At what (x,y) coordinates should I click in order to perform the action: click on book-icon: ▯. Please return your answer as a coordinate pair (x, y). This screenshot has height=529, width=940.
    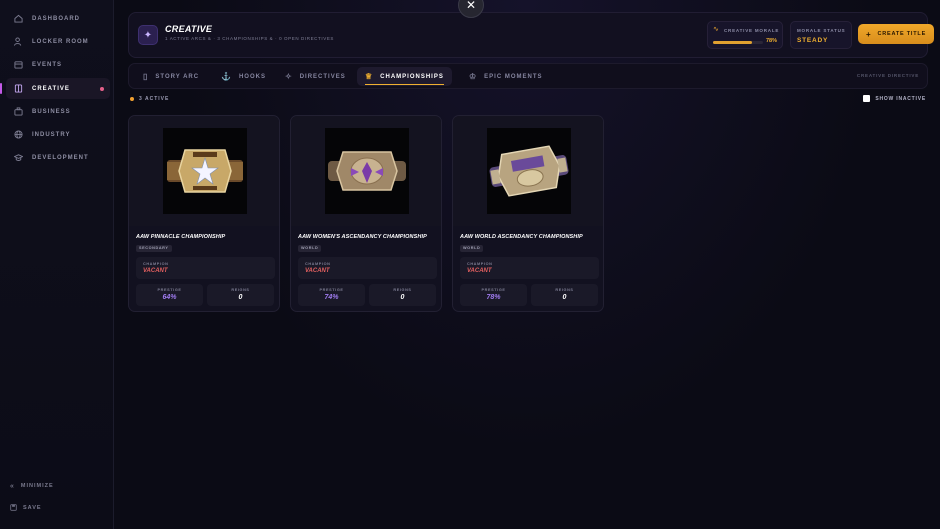
    Looking at the image, I should click on (146, 76).